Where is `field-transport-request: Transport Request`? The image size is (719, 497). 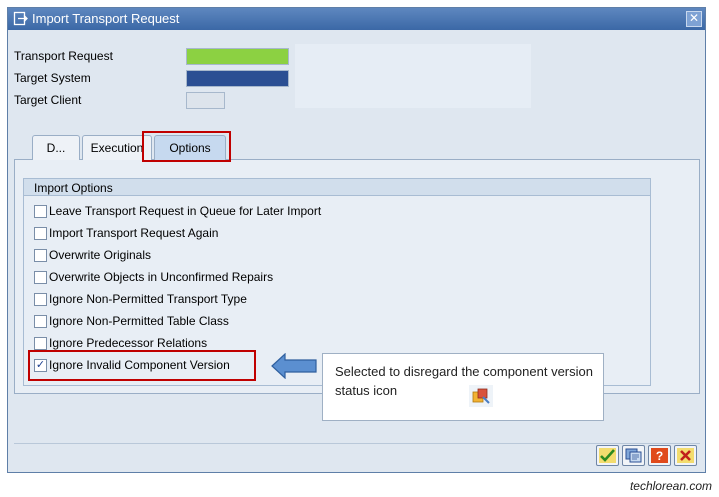 field-transport-request: Transport Request is located at coordinates (148, 56).